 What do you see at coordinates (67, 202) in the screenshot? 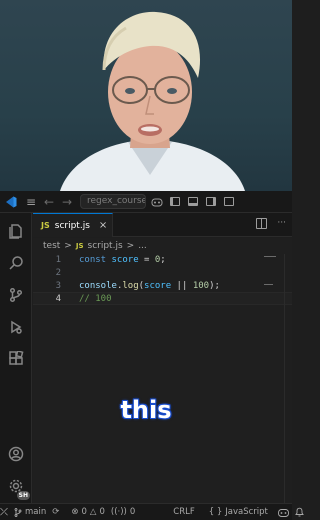
I see `forward-arrow-icon: →` at bounding box center [67, 202].